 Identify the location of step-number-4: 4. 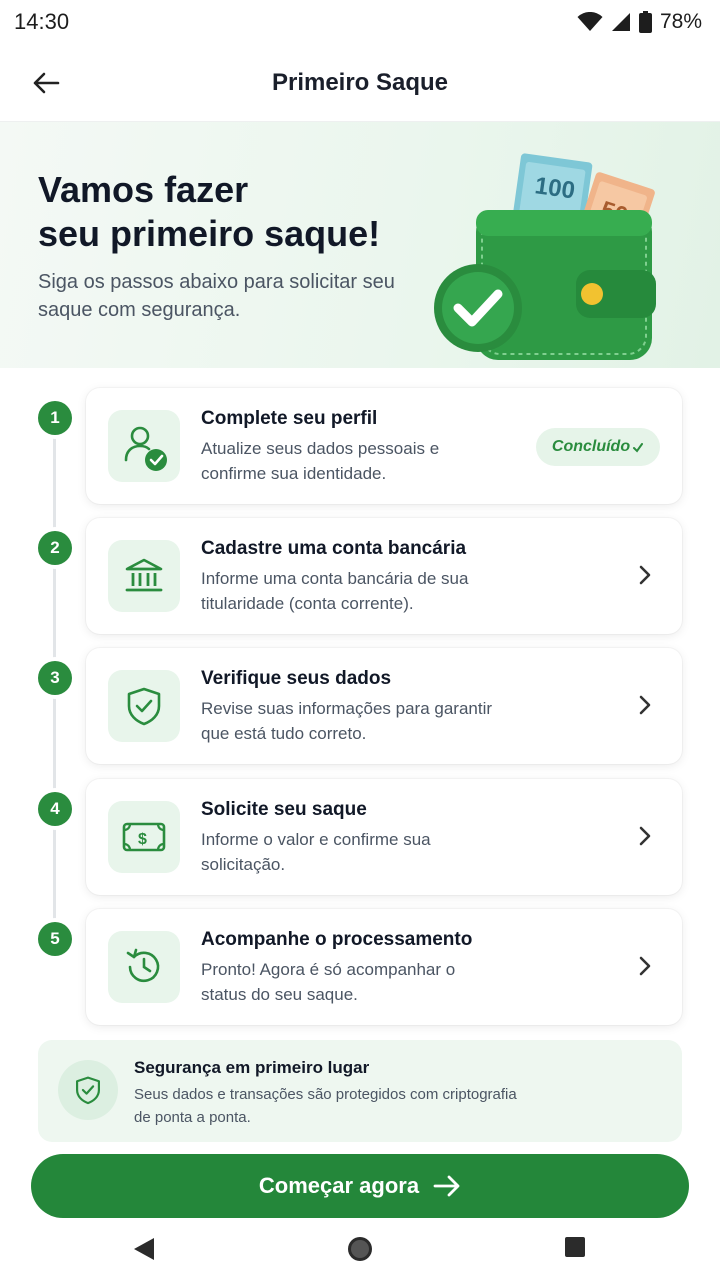
(55, 809).